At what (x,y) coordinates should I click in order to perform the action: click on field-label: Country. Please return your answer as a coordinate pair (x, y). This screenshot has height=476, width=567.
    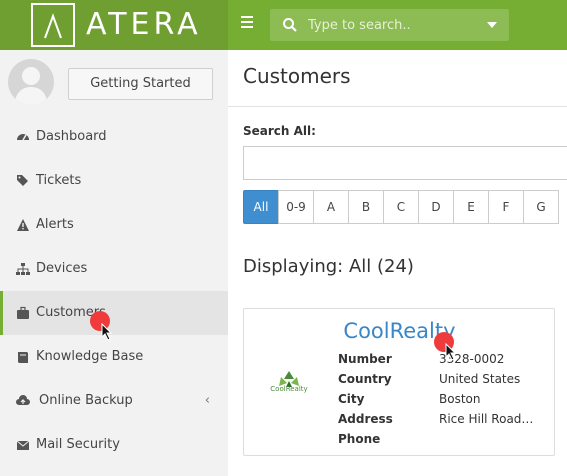
    Looking at the image, I should click on (365, 379).